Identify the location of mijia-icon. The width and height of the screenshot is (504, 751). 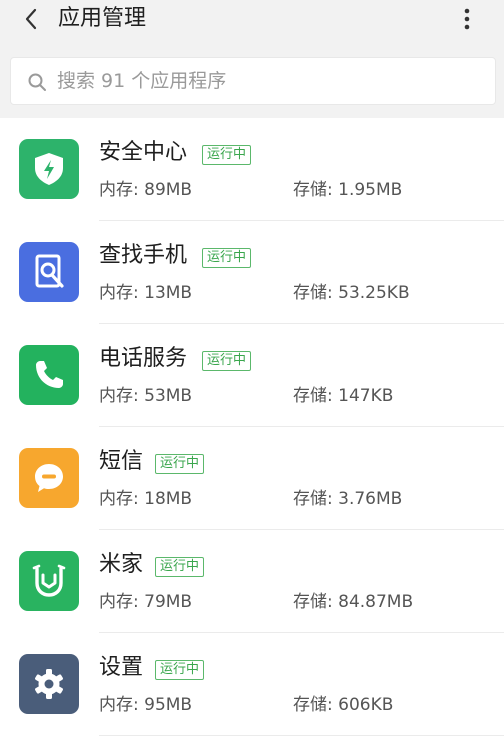
(49, 581).